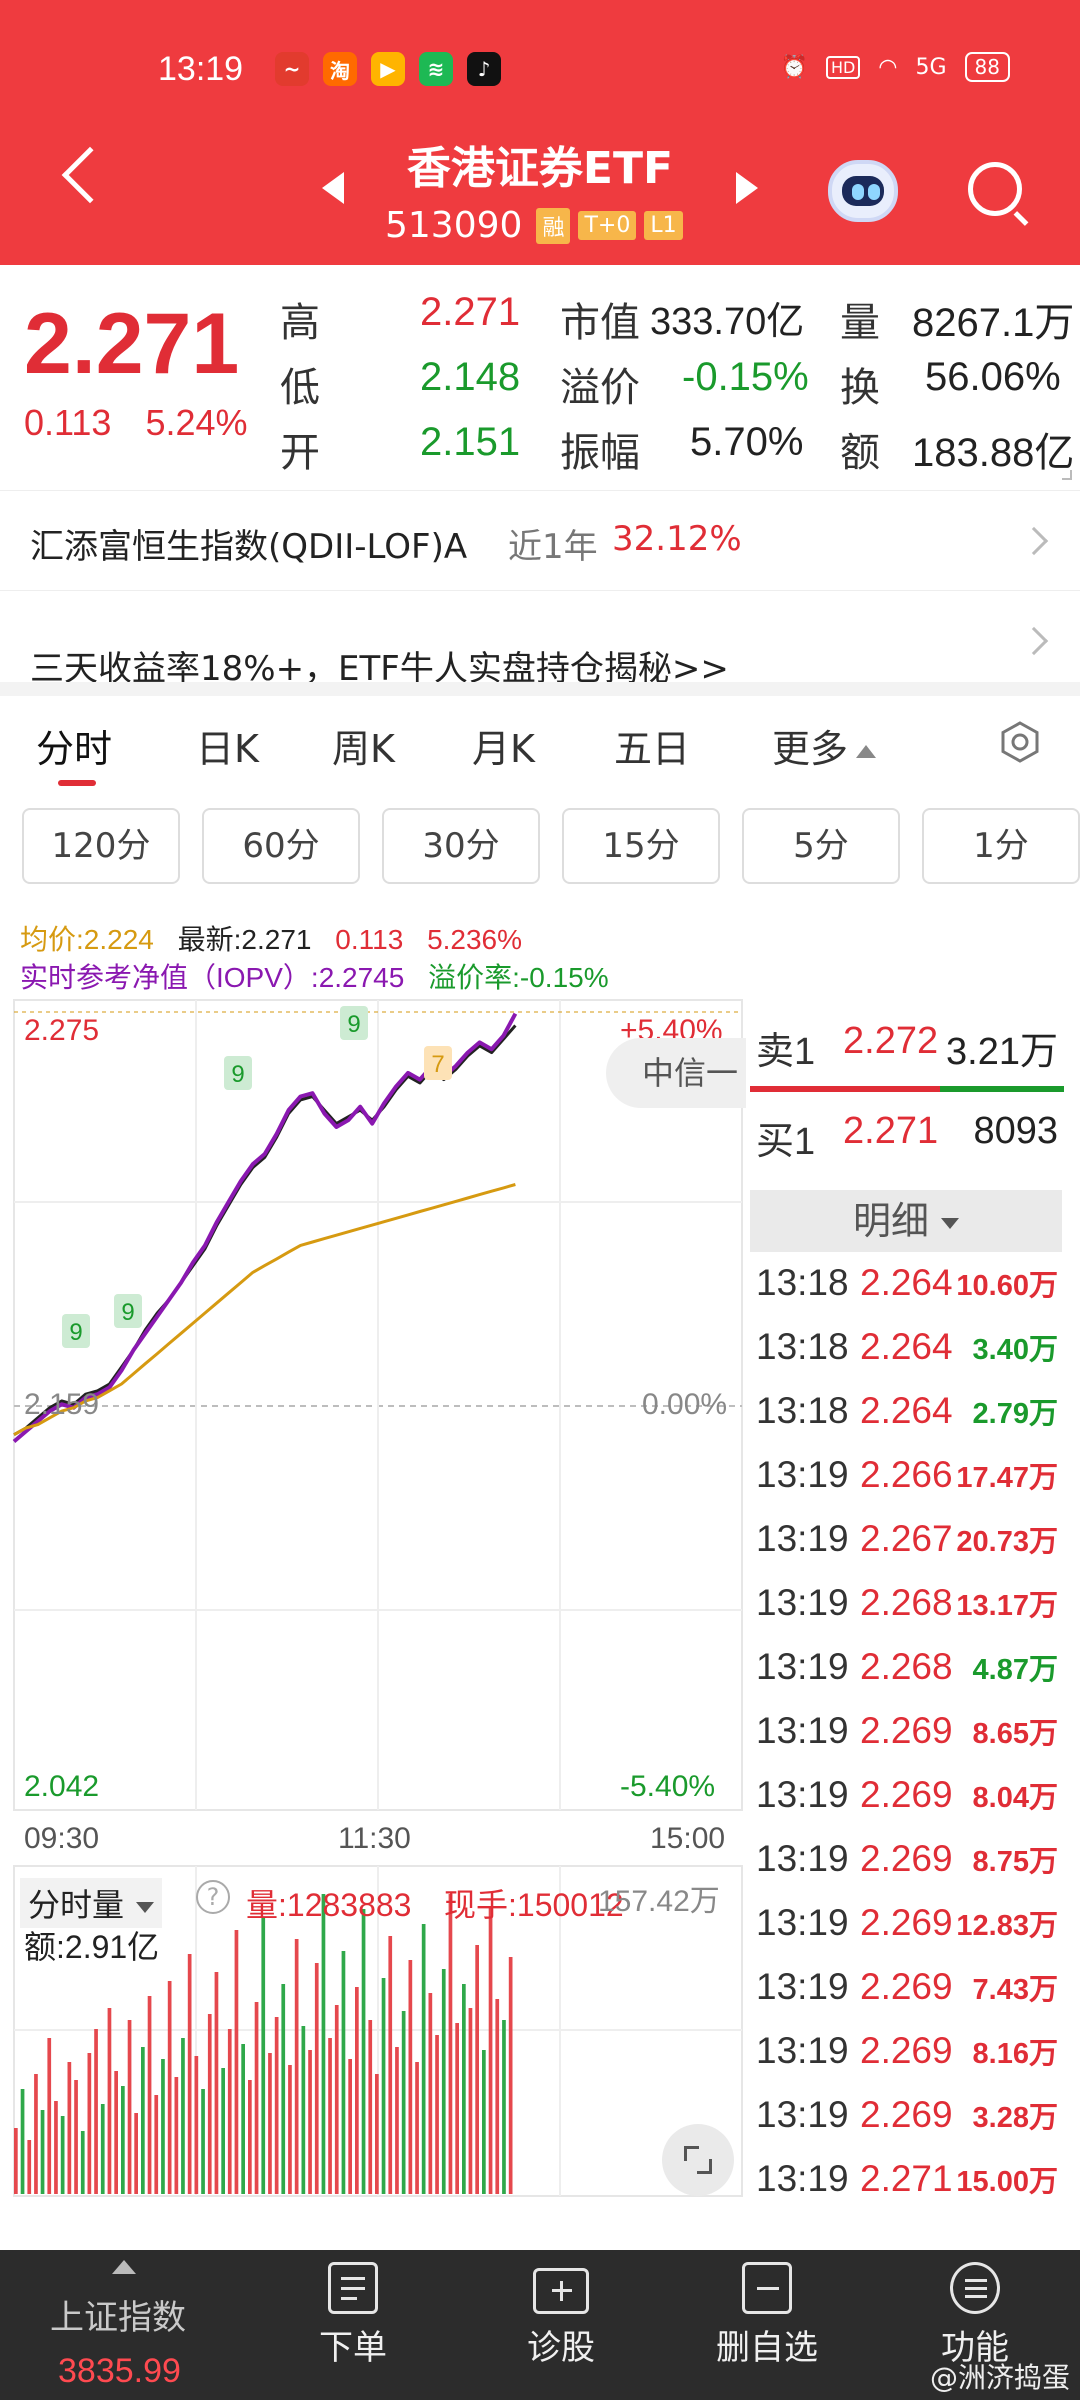 The height and width of the screenshot is (2400, 1080). Describe the element at coordinates (906, 1046) in the screenshot. I see `ask1-row: 卖1 2.272 3.21万` at that location.